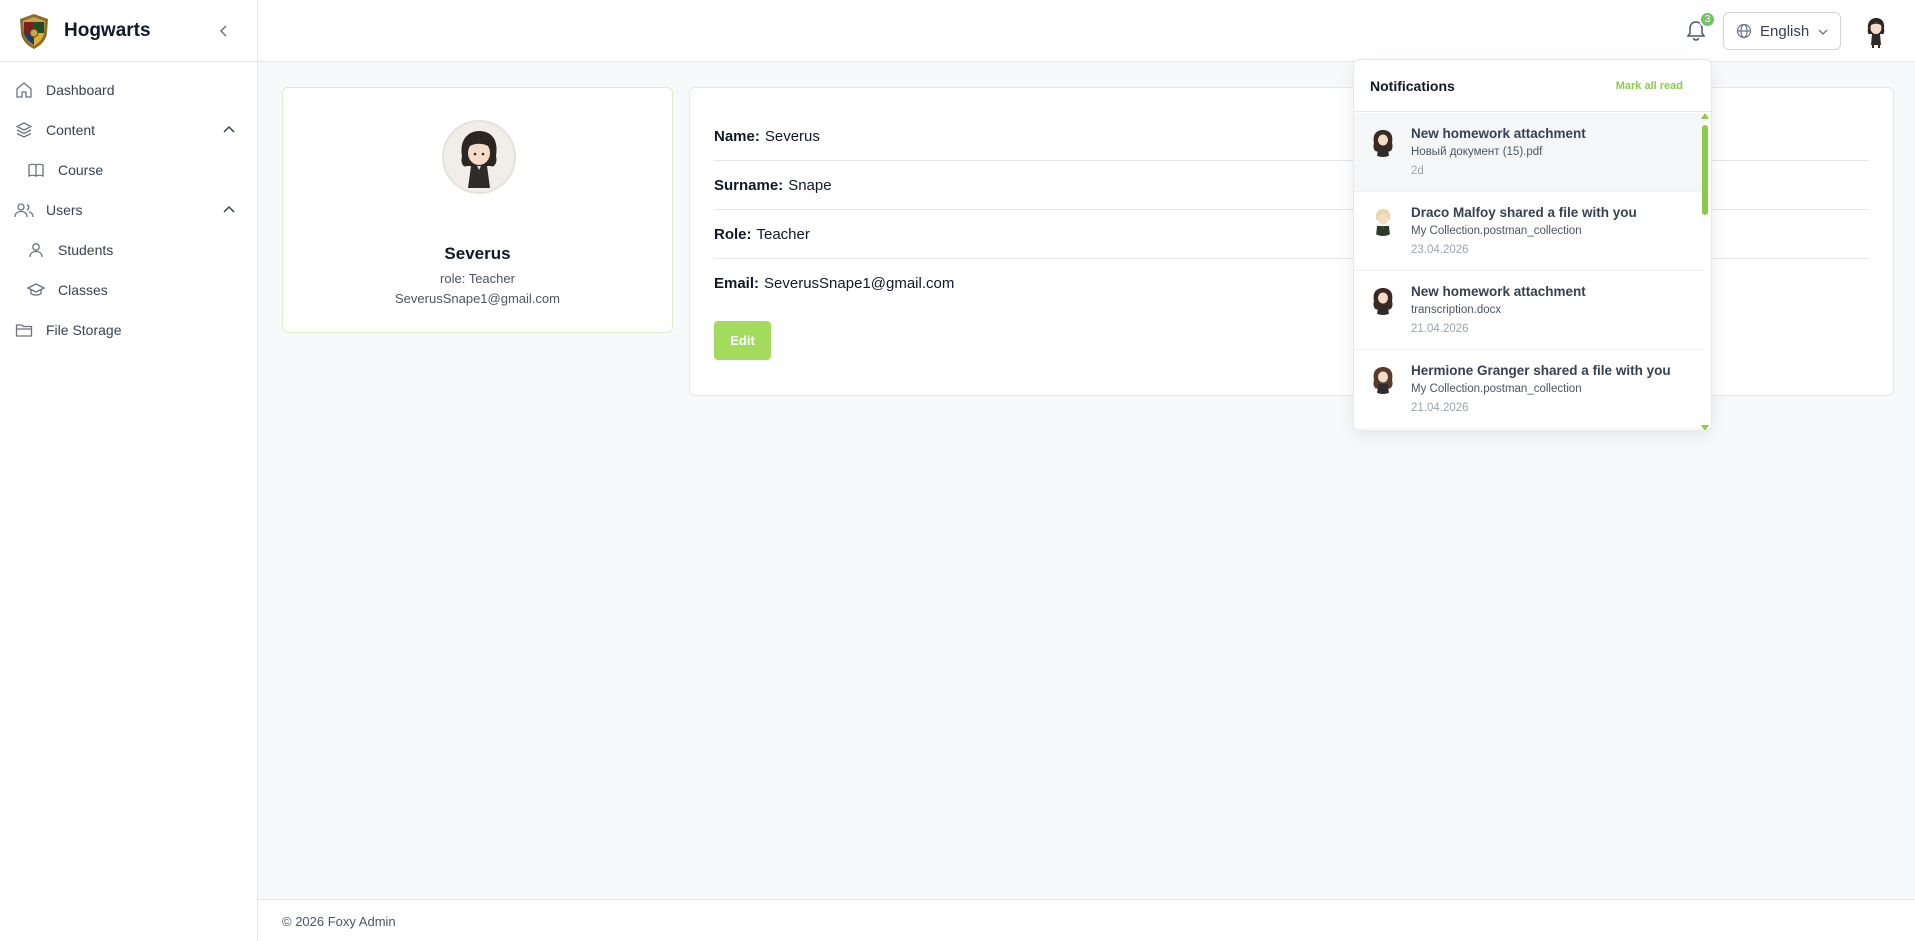 This screenshot has height=941, width=1915. I want to click on edit-button: Edit, so click(742, 340).